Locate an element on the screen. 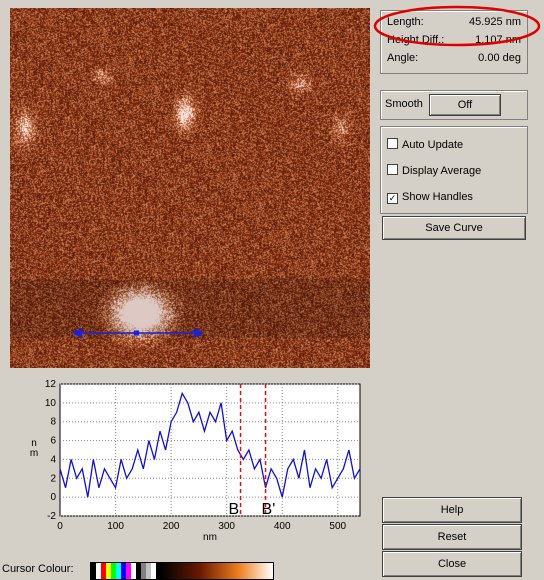  angle-label: Angle: is located at coordinates (403, 58).